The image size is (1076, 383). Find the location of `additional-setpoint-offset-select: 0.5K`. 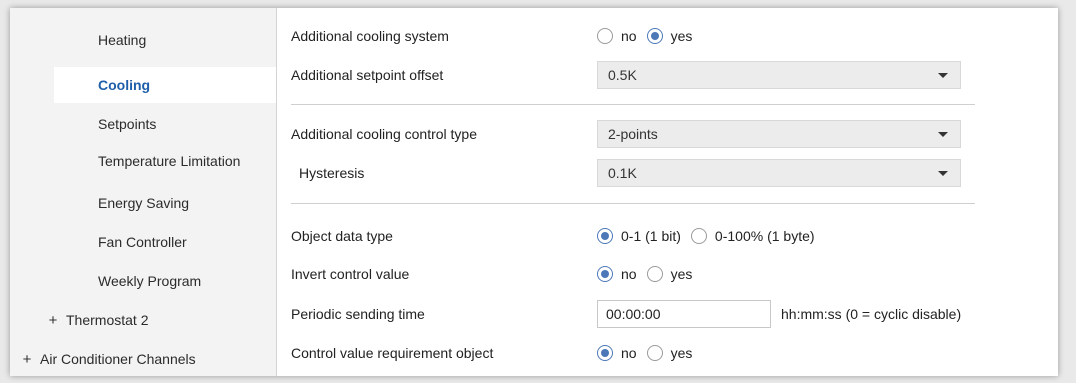

additional-setpoint-offset-select: 0.5K is located at coordinates (779, 75).